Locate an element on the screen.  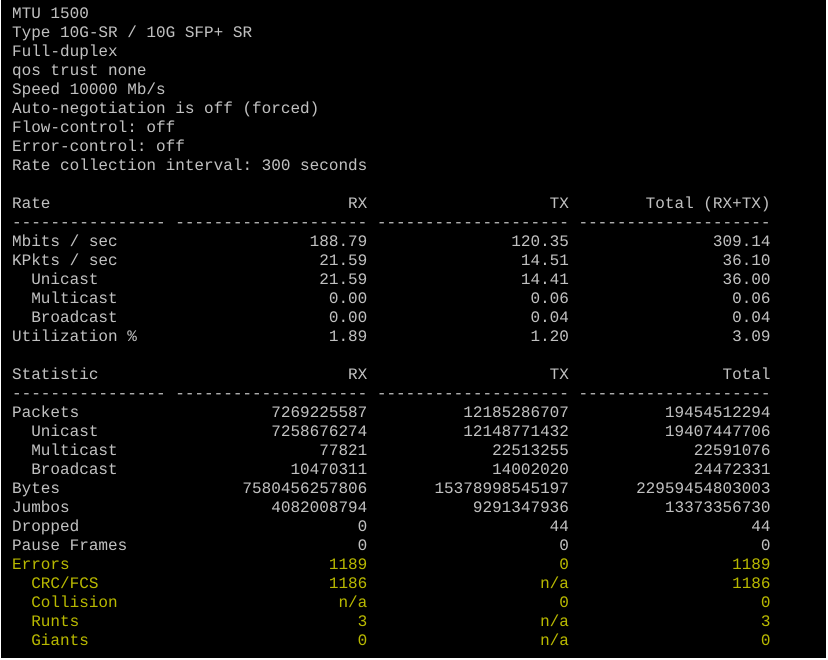
terminal-line: MTU 1500 is located at coordinates (50, 14).